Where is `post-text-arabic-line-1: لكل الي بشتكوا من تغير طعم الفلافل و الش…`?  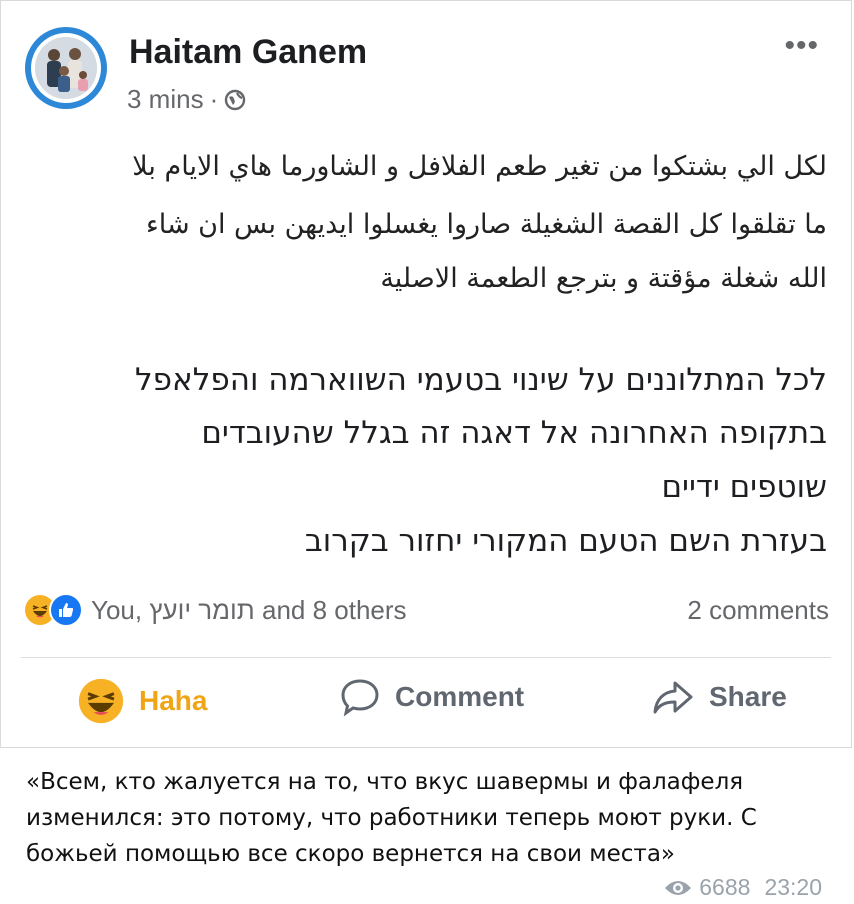 post-text-arabic-line-1: لكل الي بشتكوا من تغير طعم الفلافل و الش… is located at coordinates (479, 166).